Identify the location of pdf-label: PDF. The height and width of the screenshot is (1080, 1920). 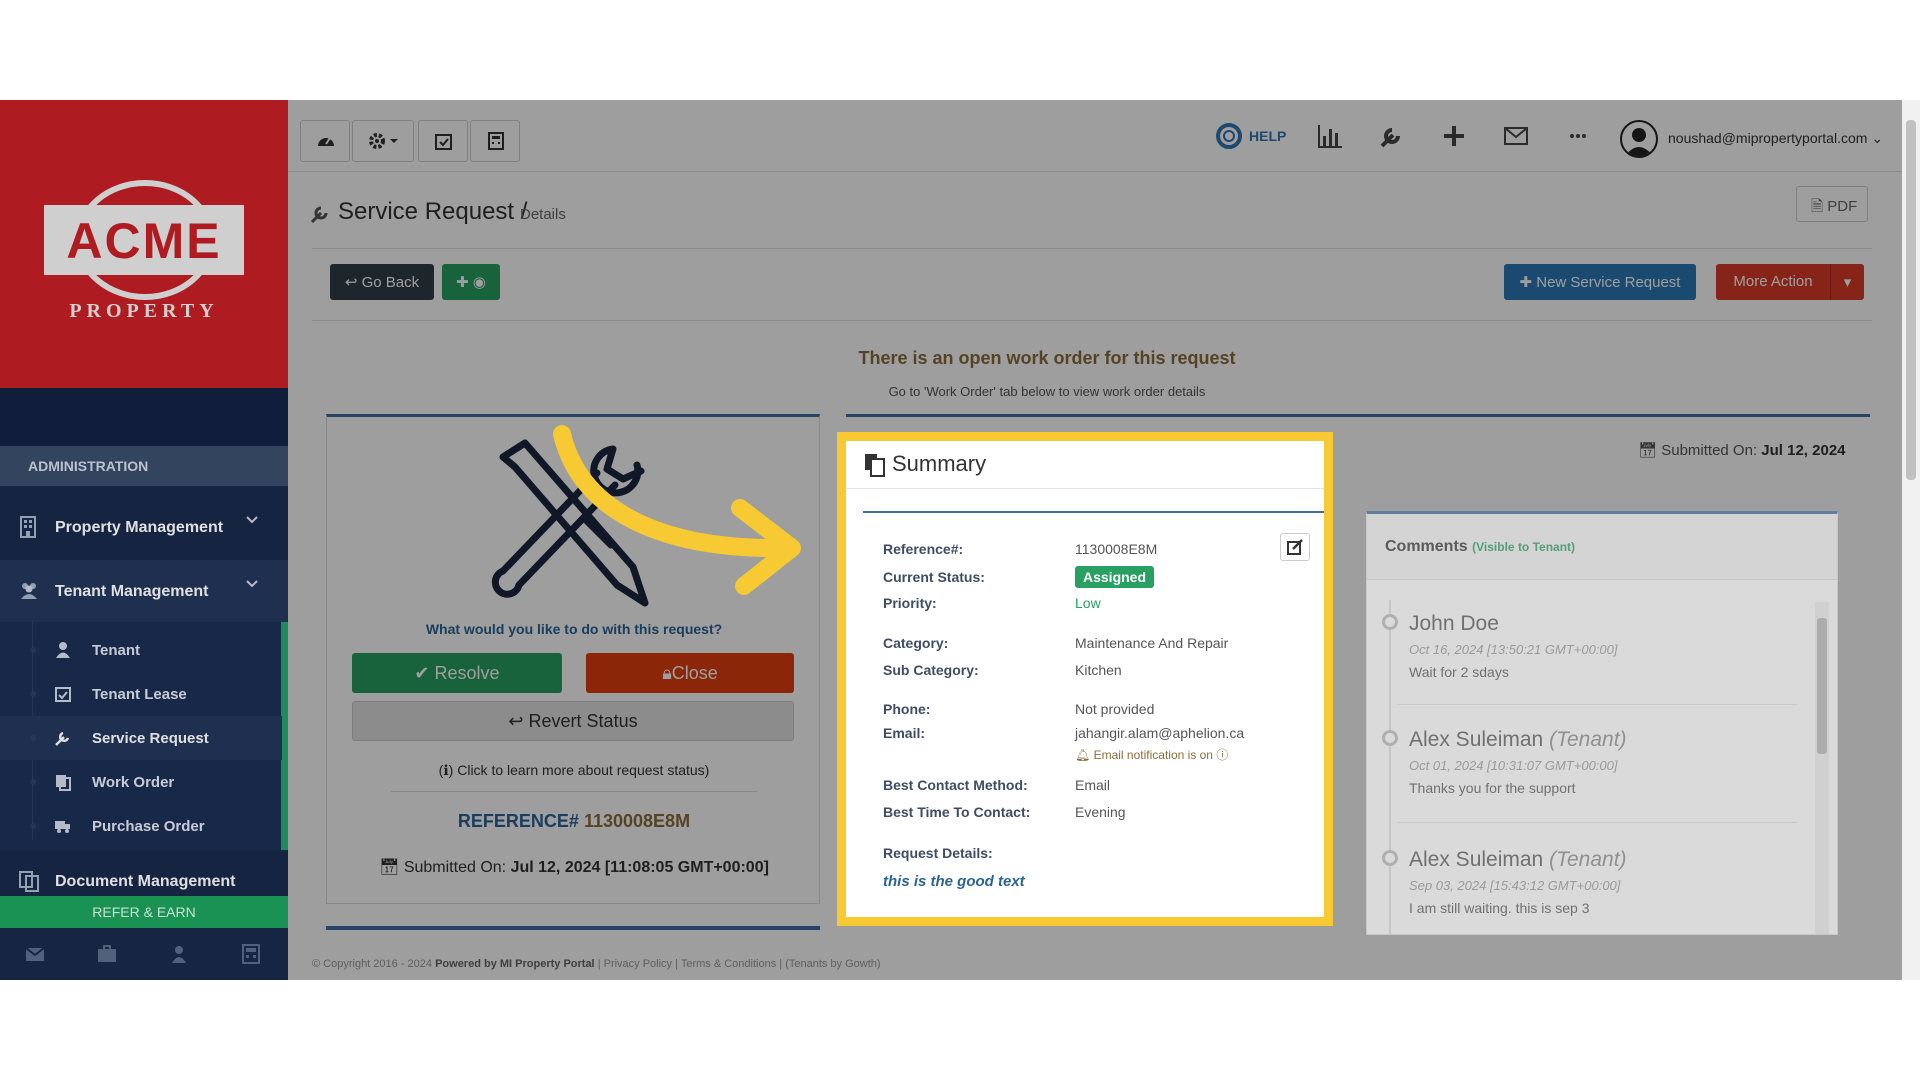
(1842, 206).